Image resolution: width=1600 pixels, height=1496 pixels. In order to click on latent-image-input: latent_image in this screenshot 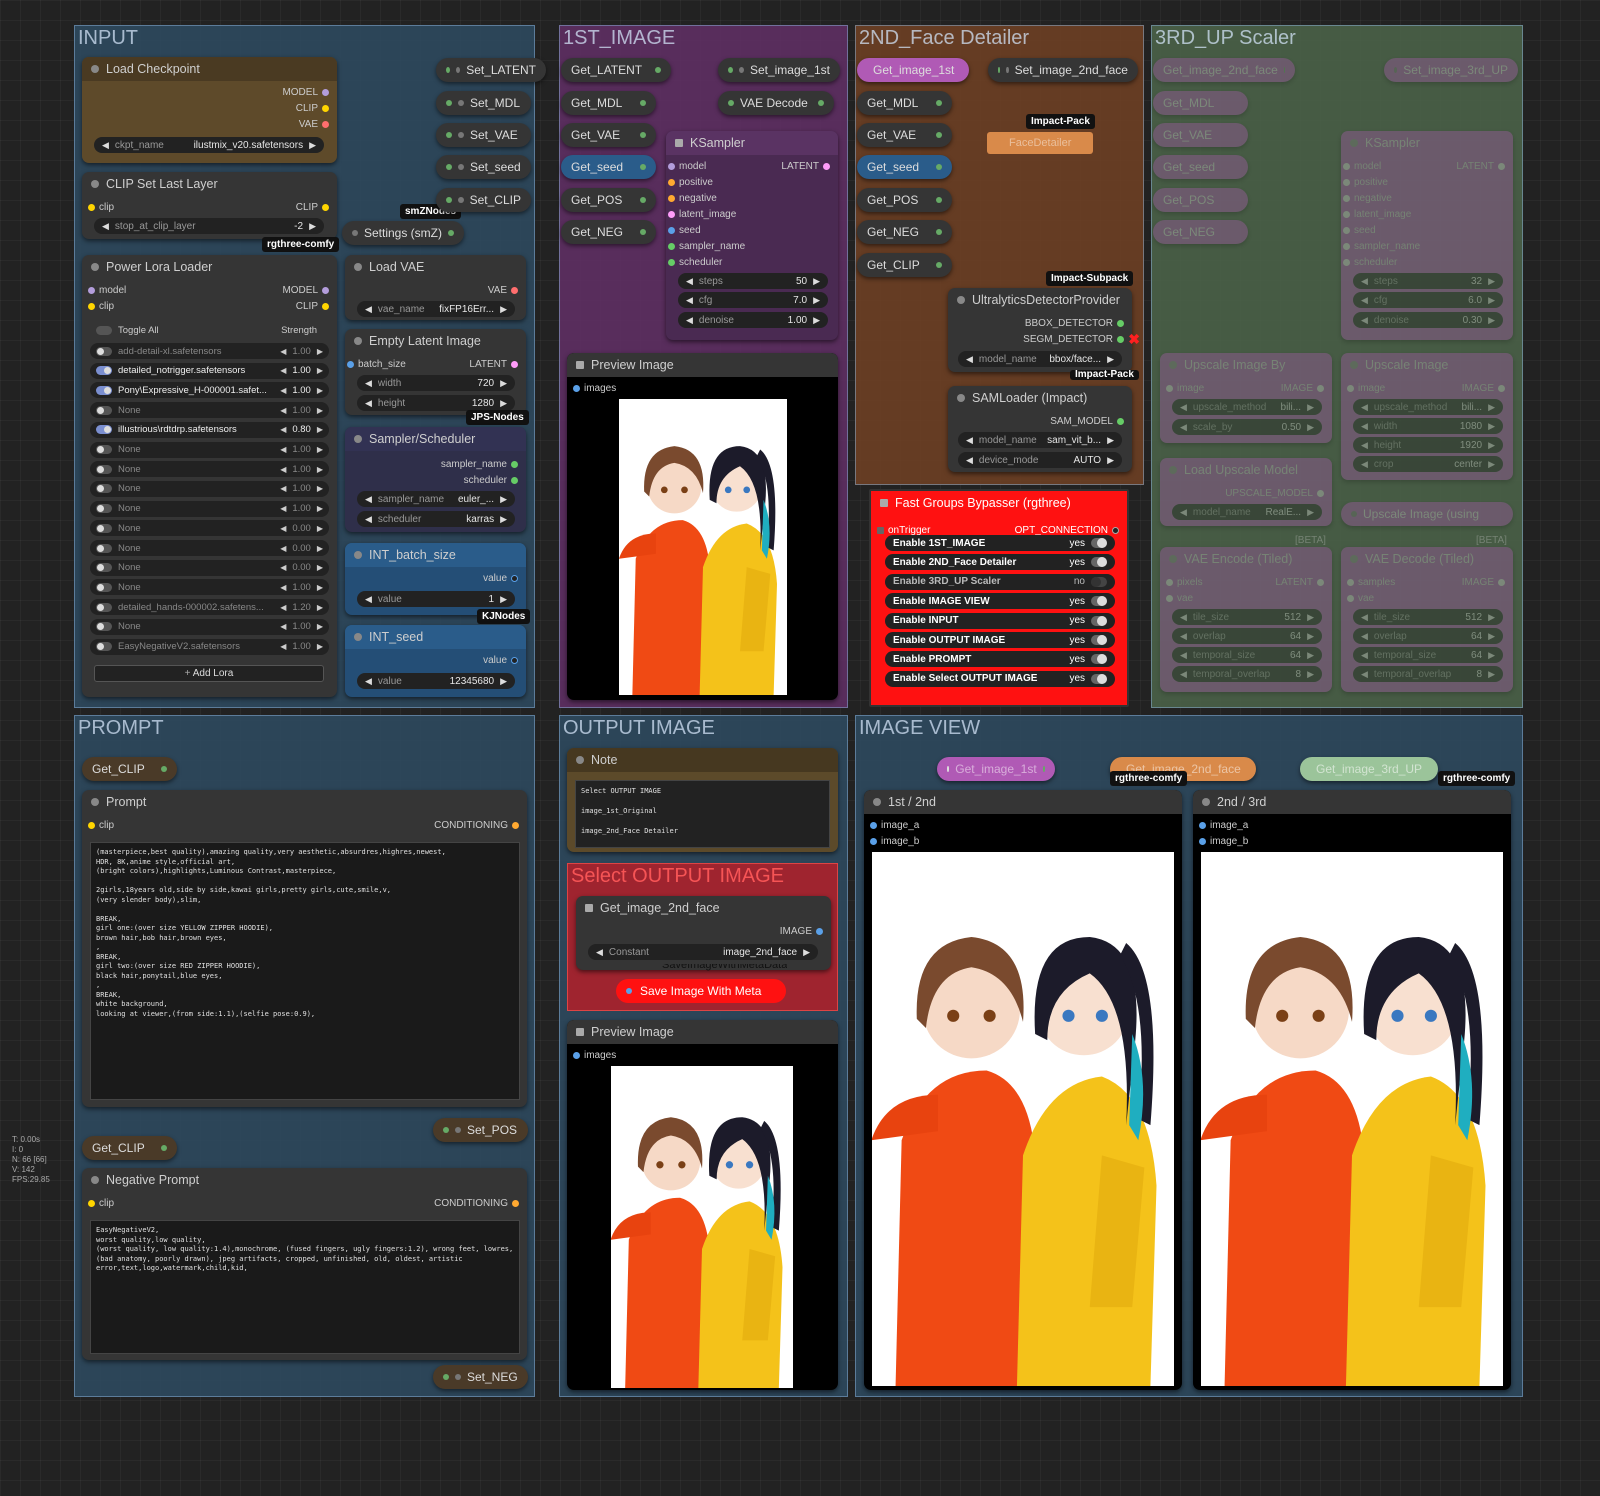, I will do `click(700, 214)`.